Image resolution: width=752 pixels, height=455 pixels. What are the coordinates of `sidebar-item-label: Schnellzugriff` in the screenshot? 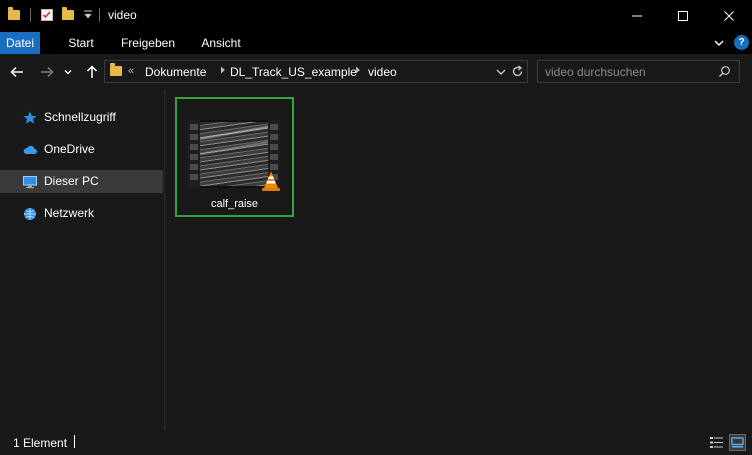 It's located at (80, 117).